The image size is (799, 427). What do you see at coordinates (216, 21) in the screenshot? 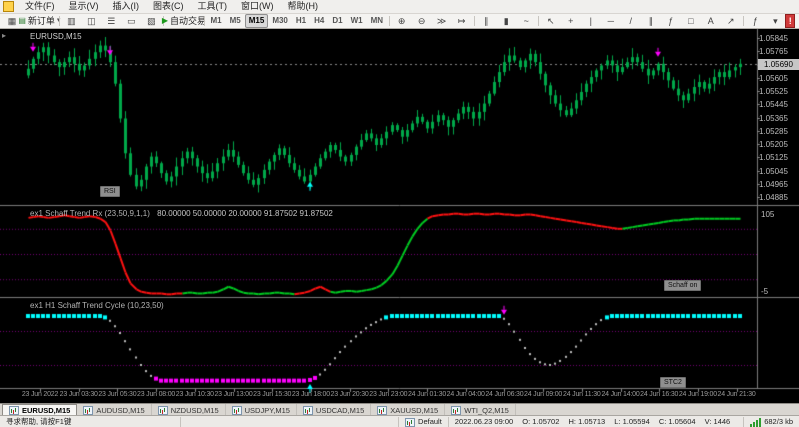
I see `timeframe-m1-button: M1` at bounding box center [216, 21].